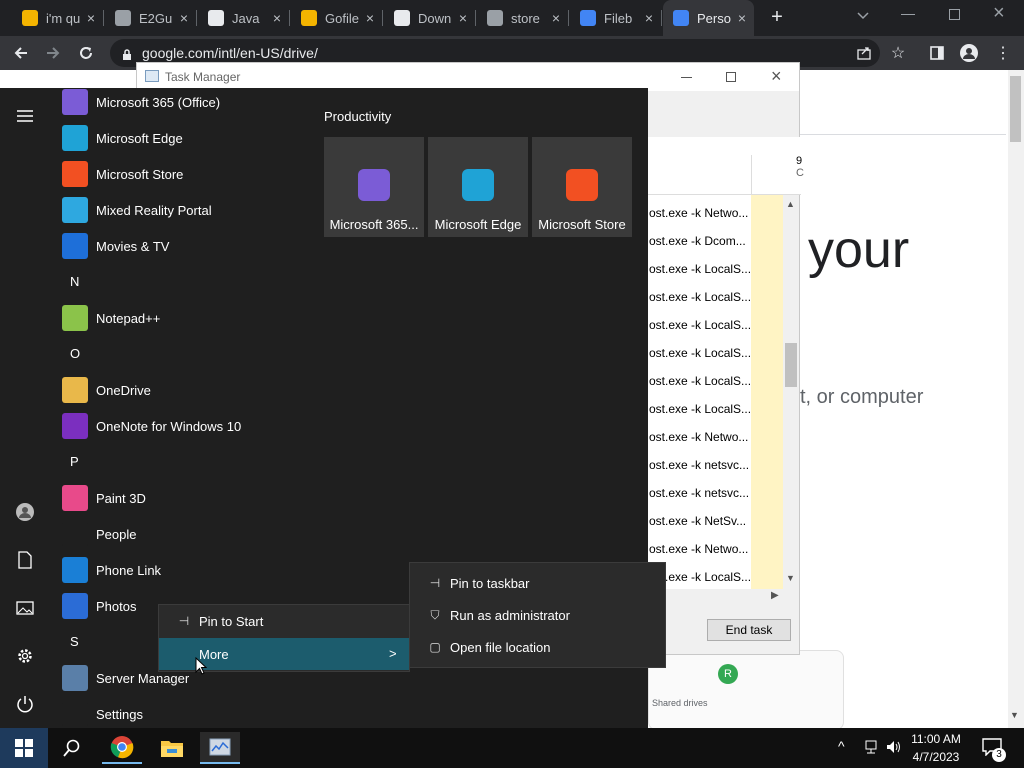 The height and width of the screenshot is (768, 1024). Describe the element at coordinates (1015, 109) in the screenshot. I see `page-scroll-thumb` at that location.